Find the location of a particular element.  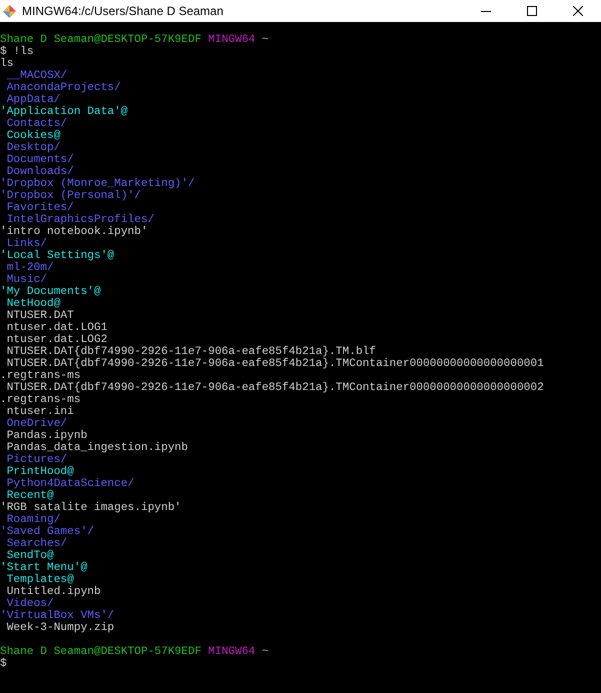

terminal-line: 'Dropbox (Monroe_Marketing)'/ is located at coordinates (97, 184).